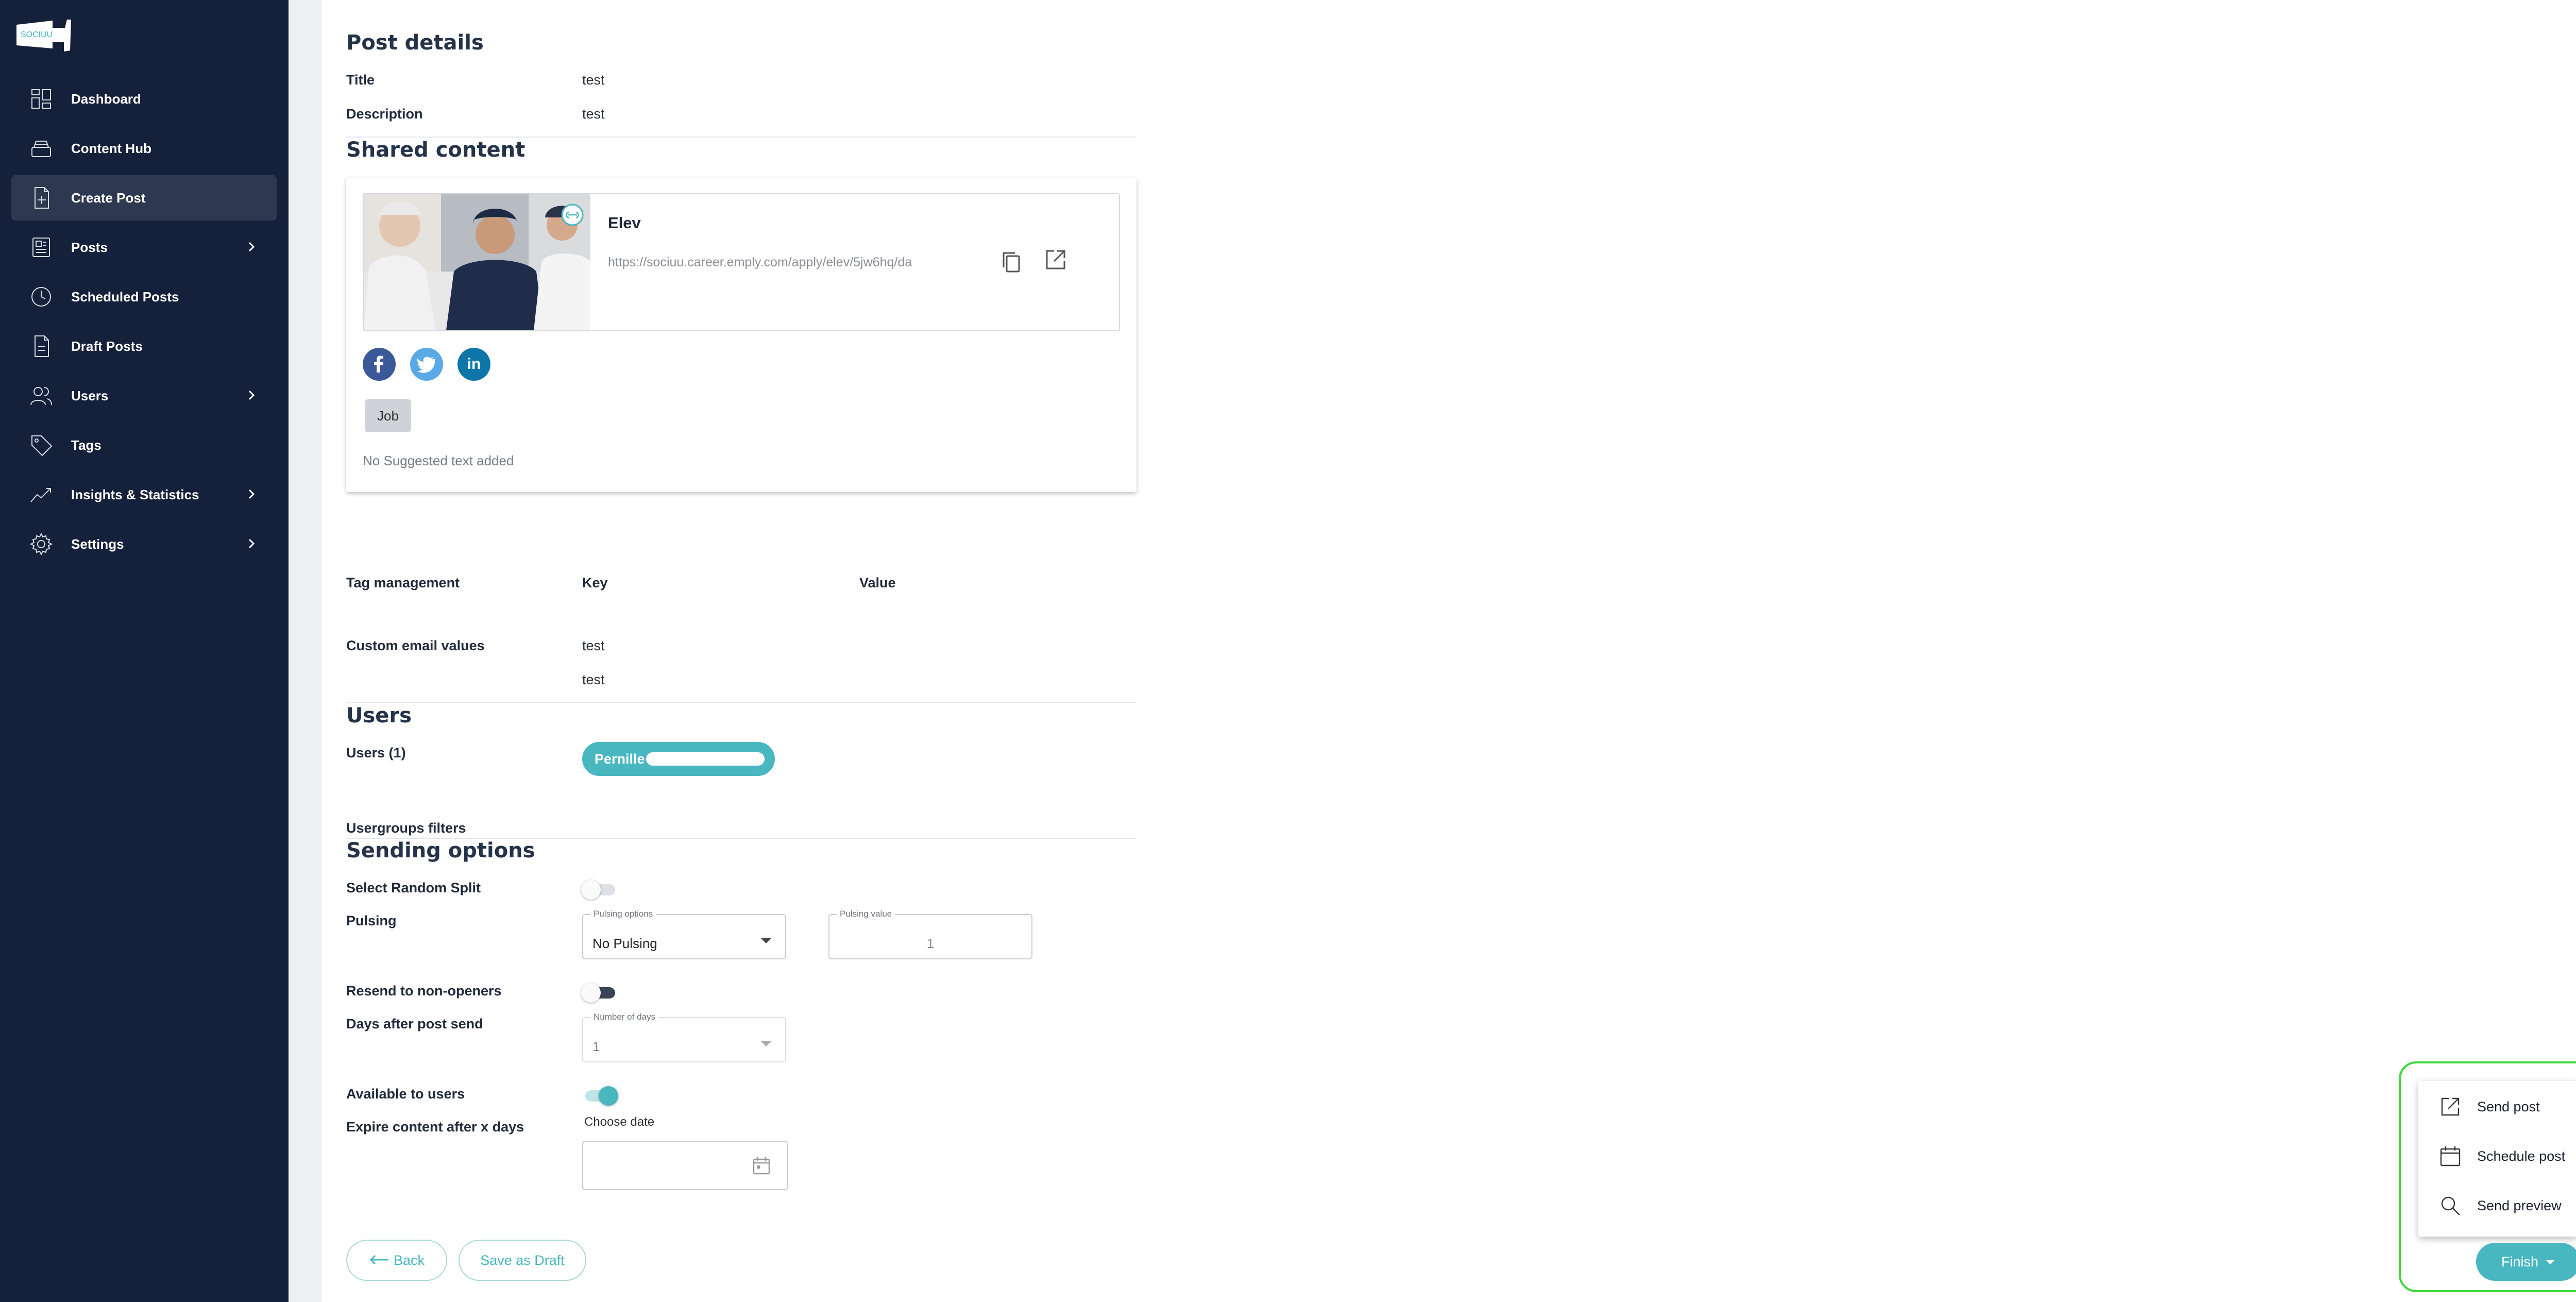 This screenshot has width=2576, height=1302. Describe the element at coordinates (414, 887) in the screenshot. I see `random-split-label: Select Random Split` at that location.